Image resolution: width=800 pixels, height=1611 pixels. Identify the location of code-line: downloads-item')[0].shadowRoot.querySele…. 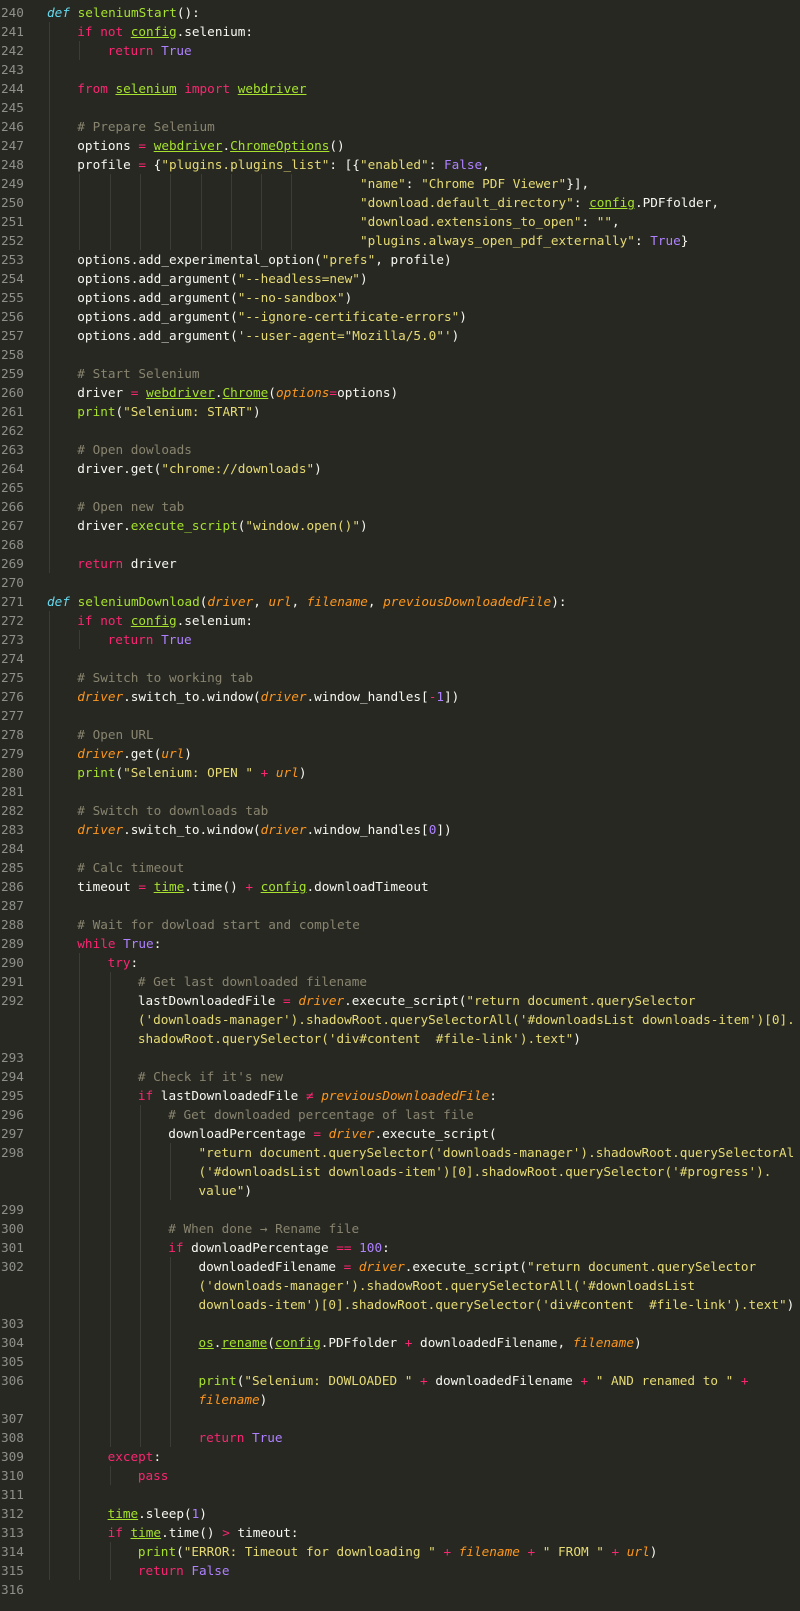
(400, 1304).